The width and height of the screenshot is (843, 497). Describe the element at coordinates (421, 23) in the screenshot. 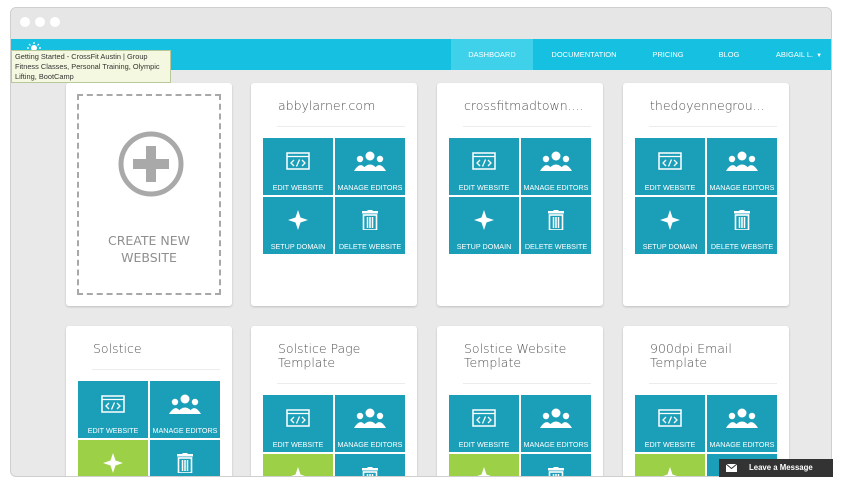

I see `window-titlebar` at that location.